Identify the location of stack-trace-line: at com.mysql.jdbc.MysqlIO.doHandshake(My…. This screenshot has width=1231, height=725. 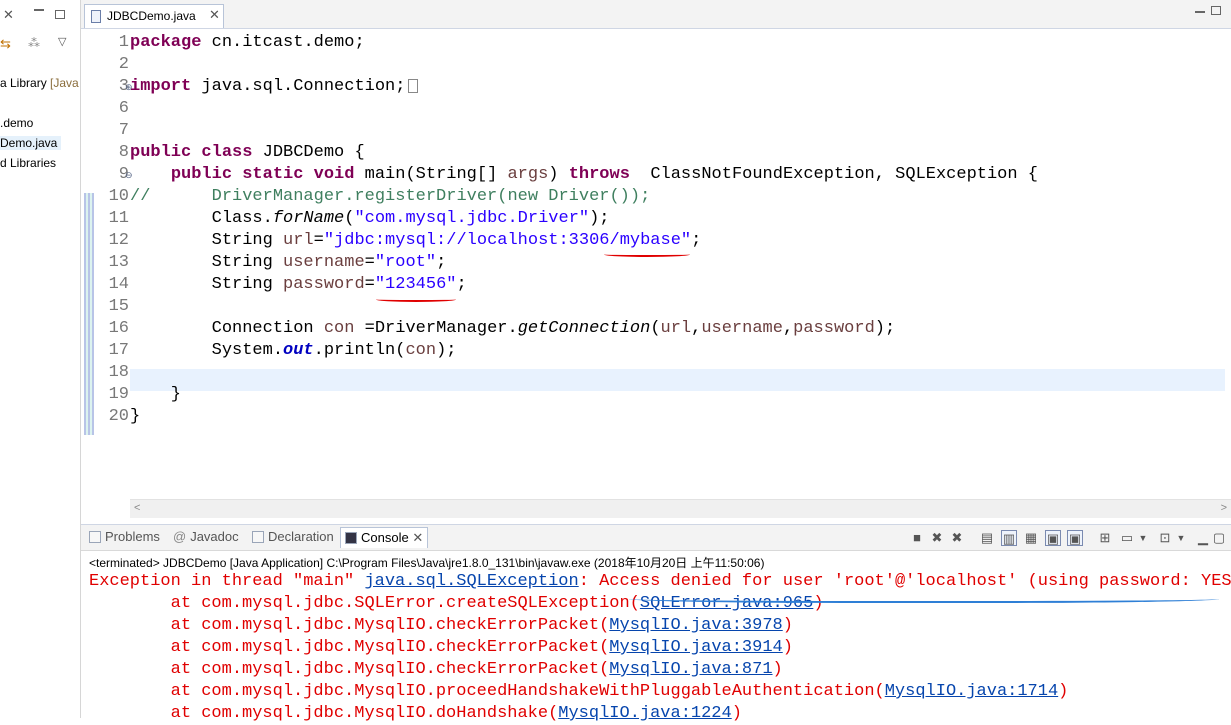
(415, 713).